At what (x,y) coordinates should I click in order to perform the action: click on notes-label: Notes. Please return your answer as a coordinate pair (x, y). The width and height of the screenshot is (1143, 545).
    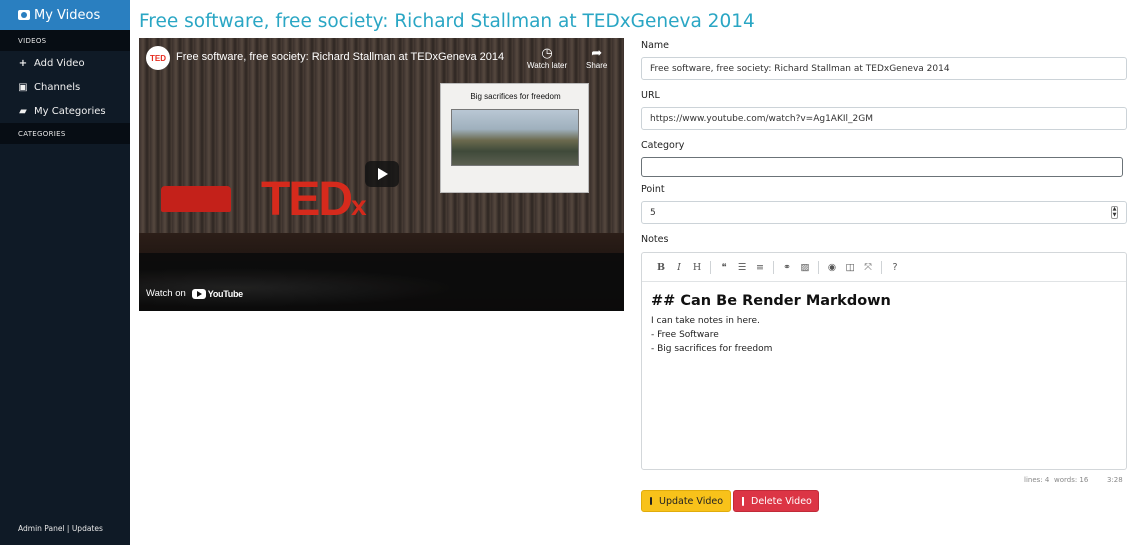
    Looking at the image, I should click on (655, 239).